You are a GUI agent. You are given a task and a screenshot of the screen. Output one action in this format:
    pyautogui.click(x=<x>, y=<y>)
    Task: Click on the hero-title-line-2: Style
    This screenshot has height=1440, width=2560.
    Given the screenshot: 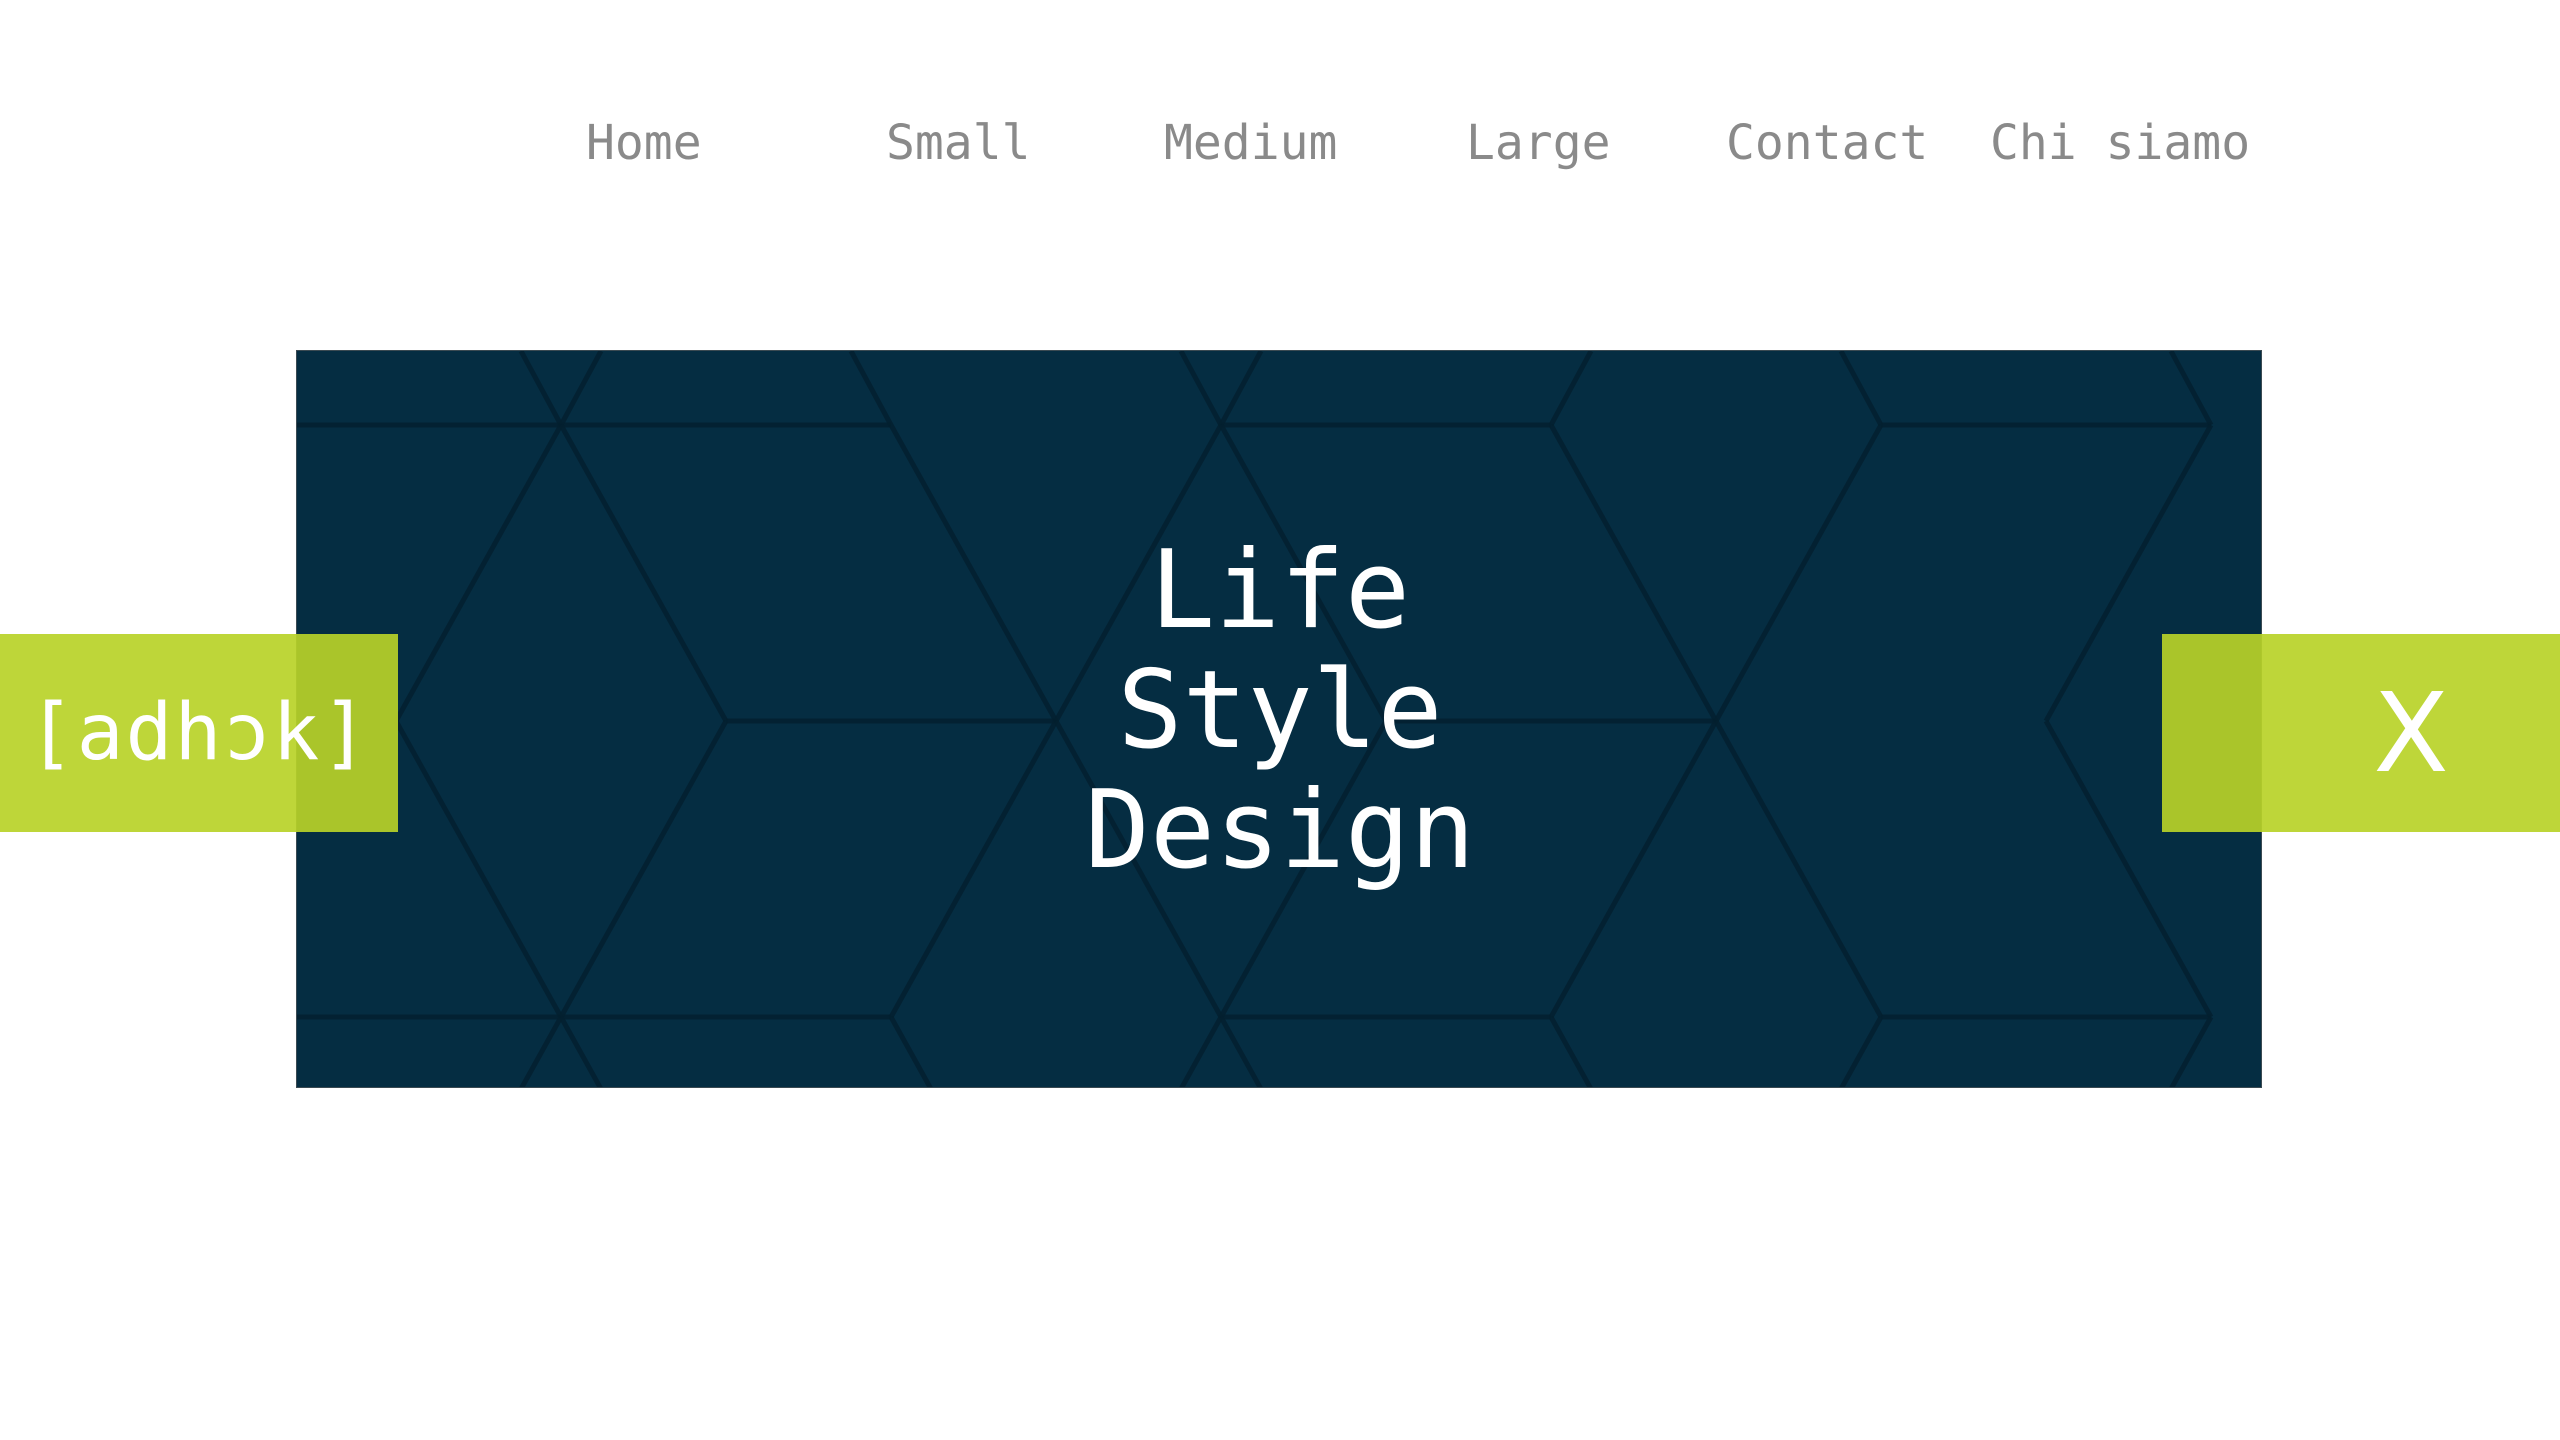 What is the action you would take?
    pyautogui.click(x=1280, y=710)
    